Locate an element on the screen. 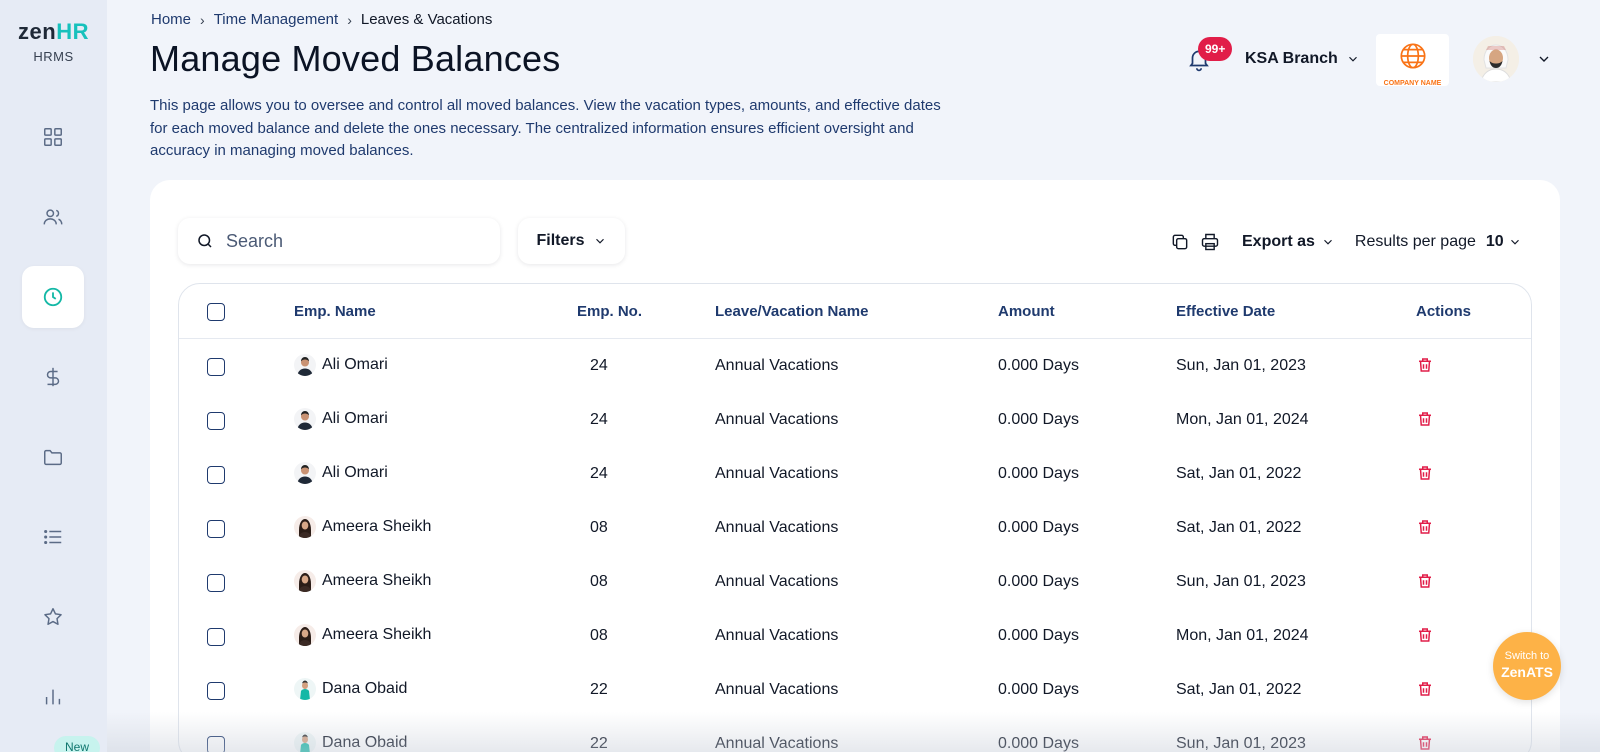 Image resolution: width=1600 pixels, height=752 pixels. table-toolbar: Export as Results per page 10 is located at coordinates (1345, 242).